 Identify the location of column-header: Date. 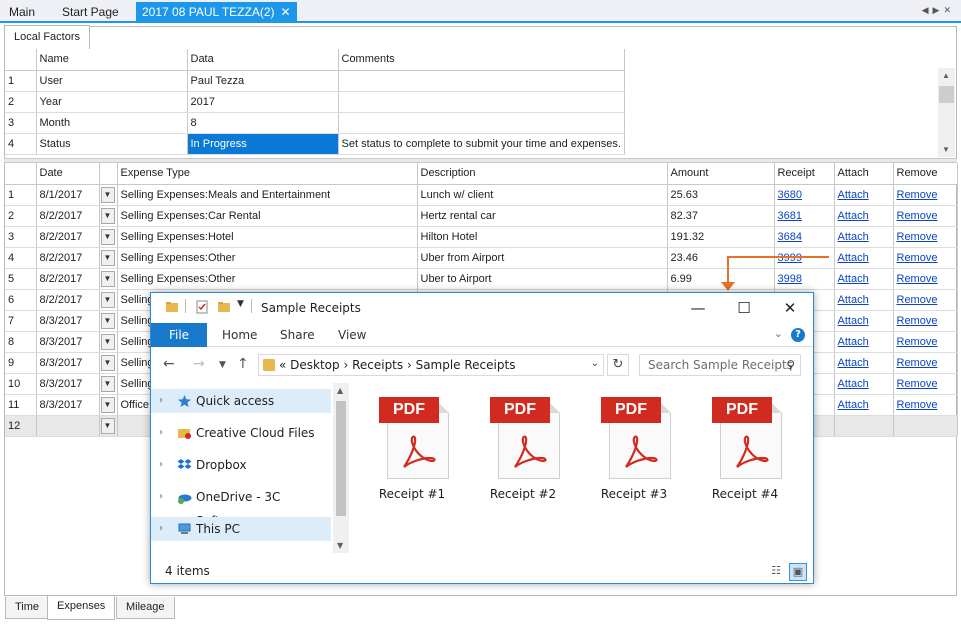
(68, 174).